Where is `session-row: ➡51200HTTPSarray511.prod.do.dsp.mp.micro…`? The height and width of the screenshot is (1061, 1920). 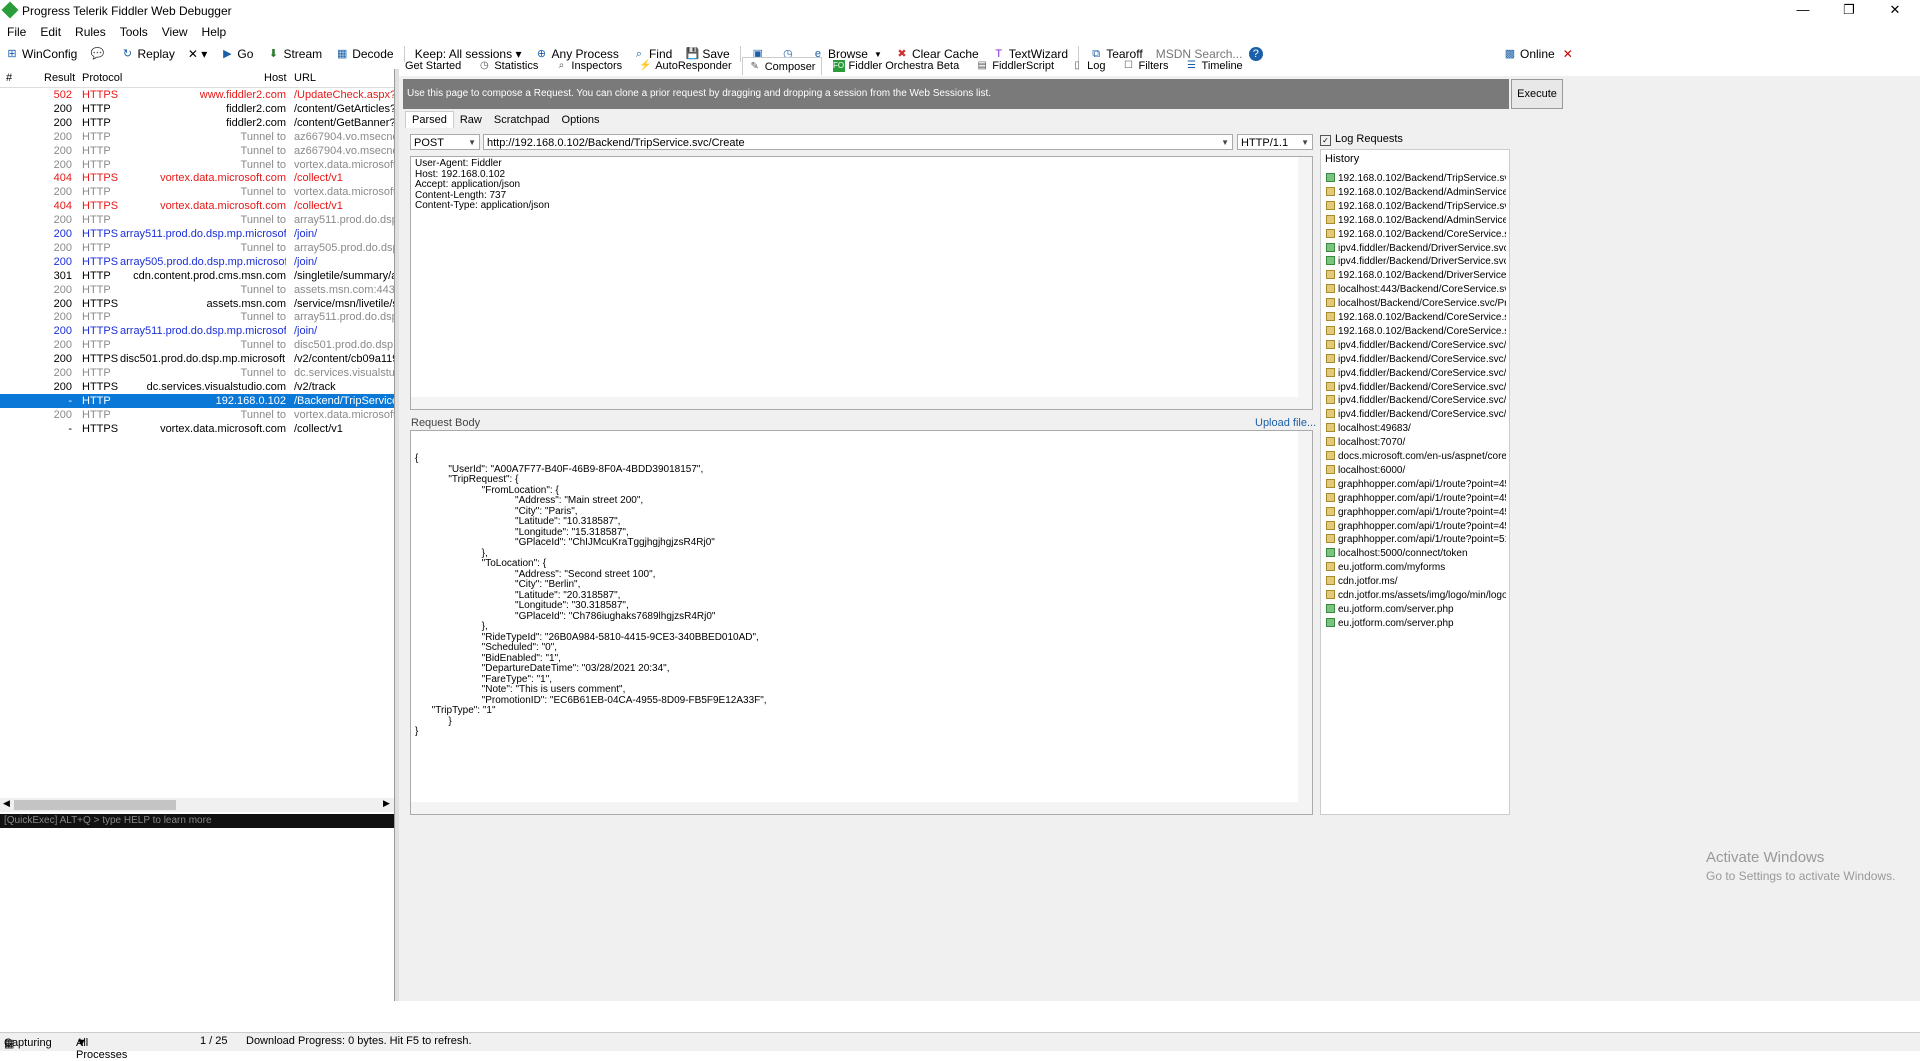
session-row: ➡51200HTTPSarray511.prod.do.dsp.mp.micro… is located at coordinates (197, 331).